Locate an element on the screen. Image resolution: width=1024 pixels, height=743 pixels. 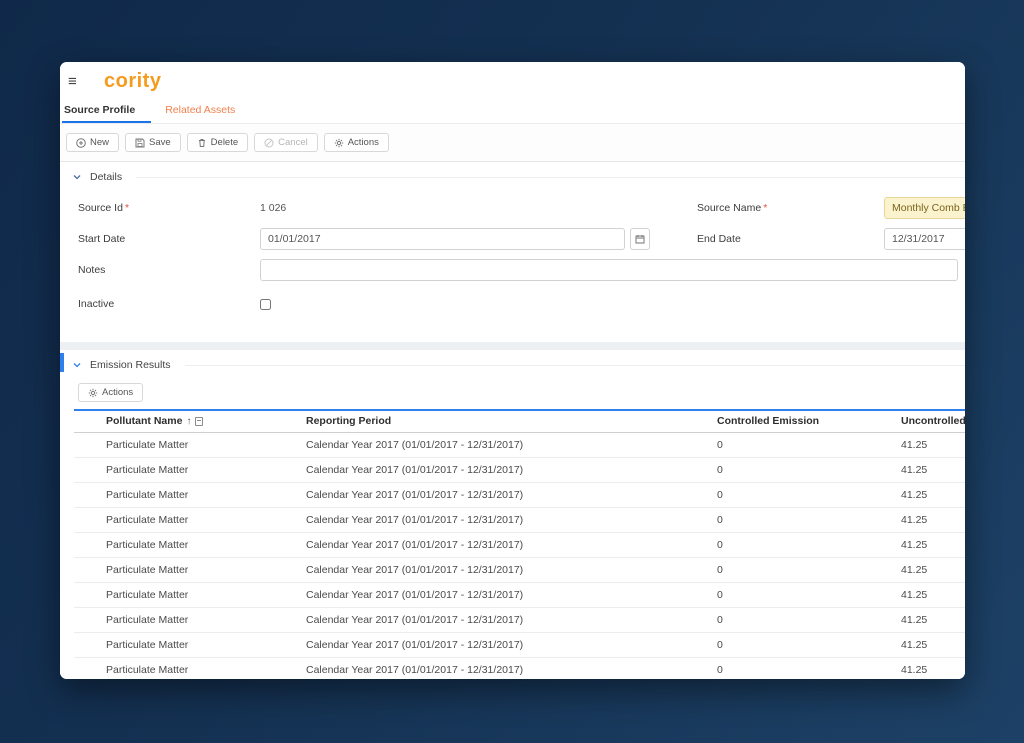
start-date-label: Start Date is located at coordinates (102, 239).